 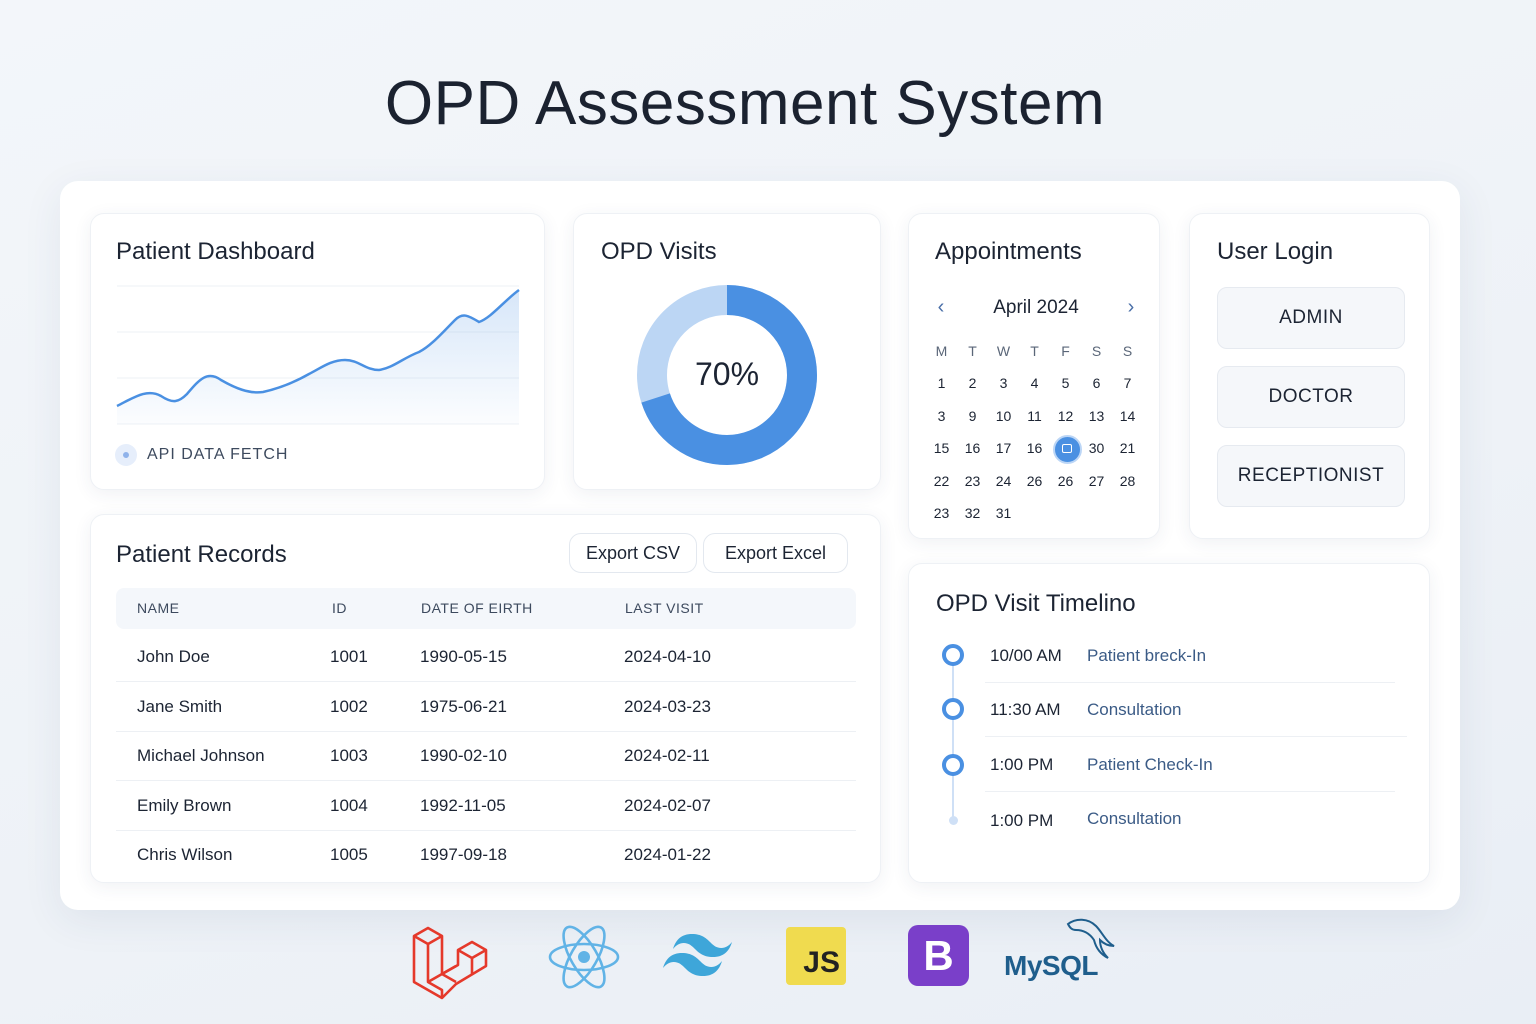 I want to click on dashboard-line-chart, so click(x=318, y=355).